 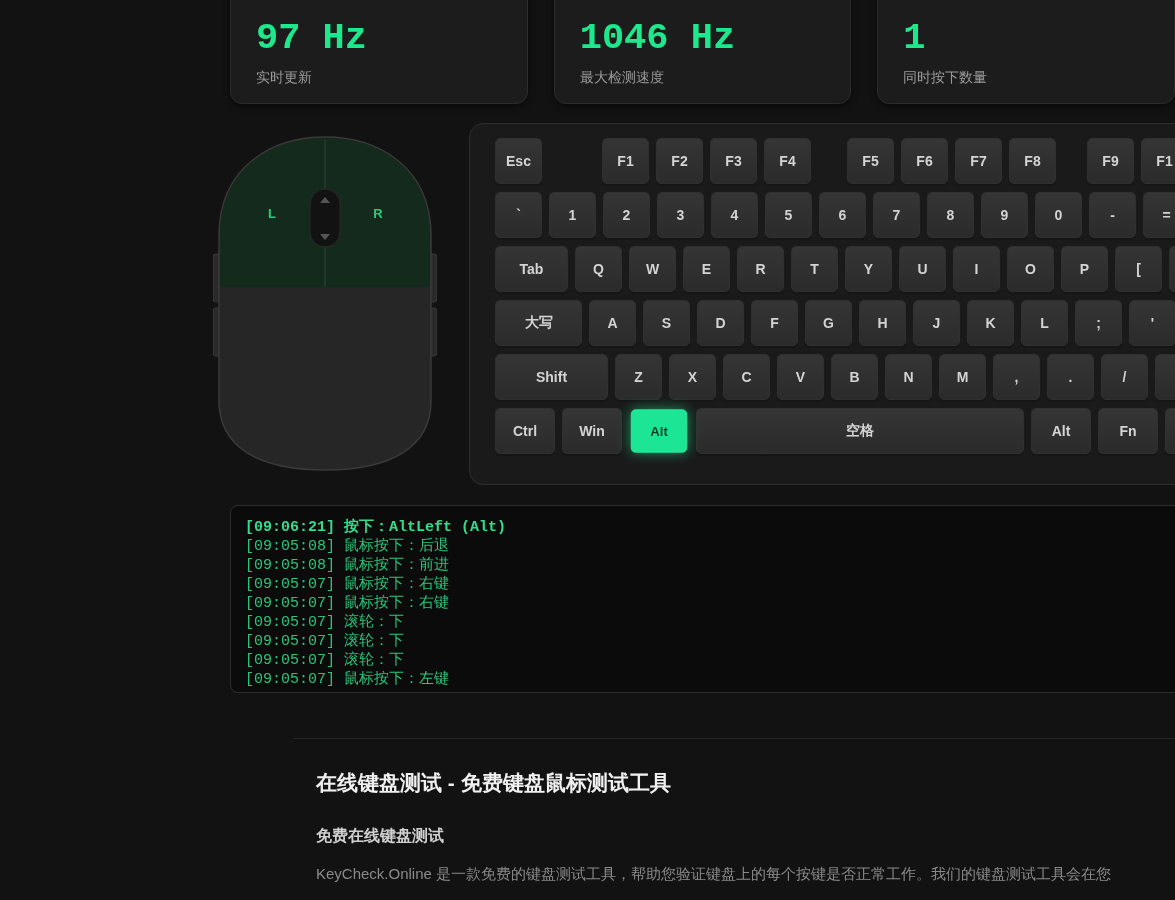 What do you see at coordinates (1030, 269) in the screenshot?
I see `keyboard-key: O` at bounding box center [1030, 269].